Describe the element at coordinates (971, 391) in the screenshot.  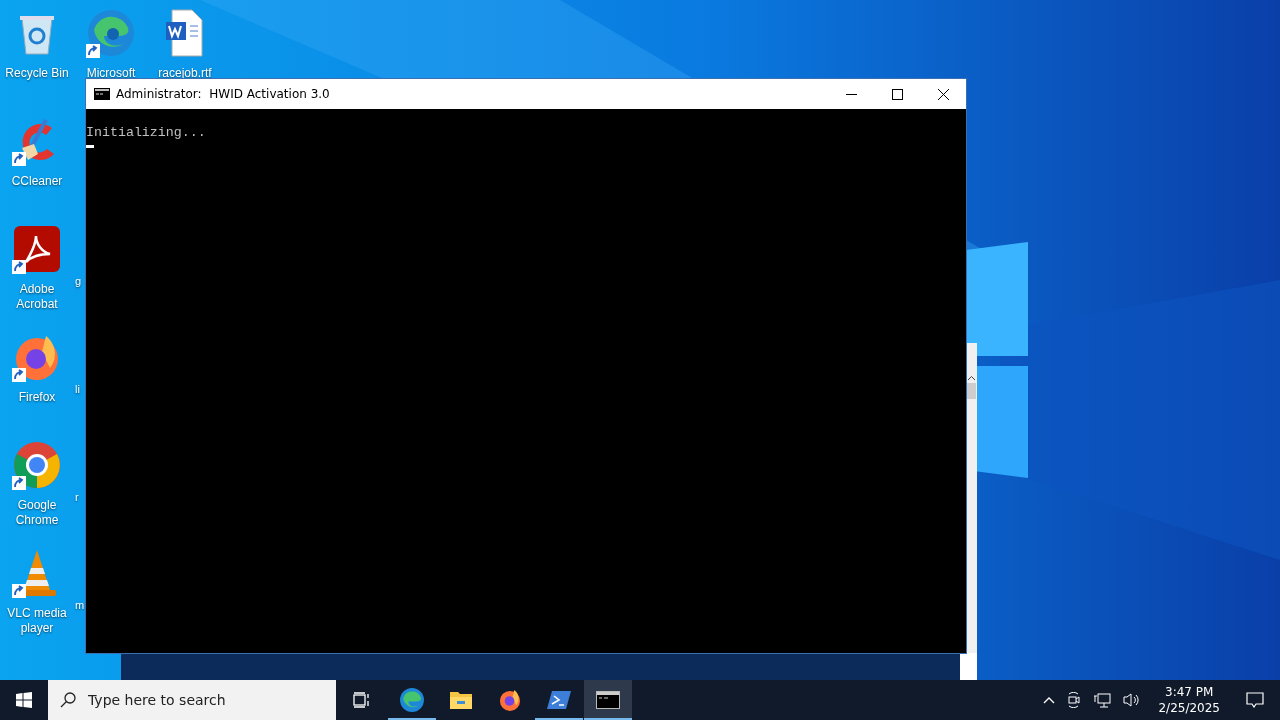
I see `scrollbar-thumb` at that location.